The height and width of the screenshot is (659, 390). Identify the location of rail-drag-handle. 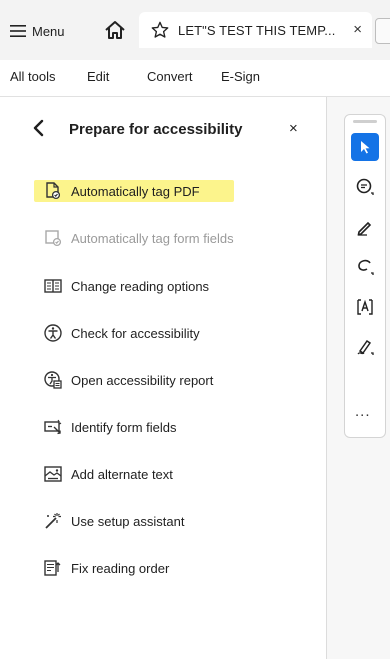
(365, 121).